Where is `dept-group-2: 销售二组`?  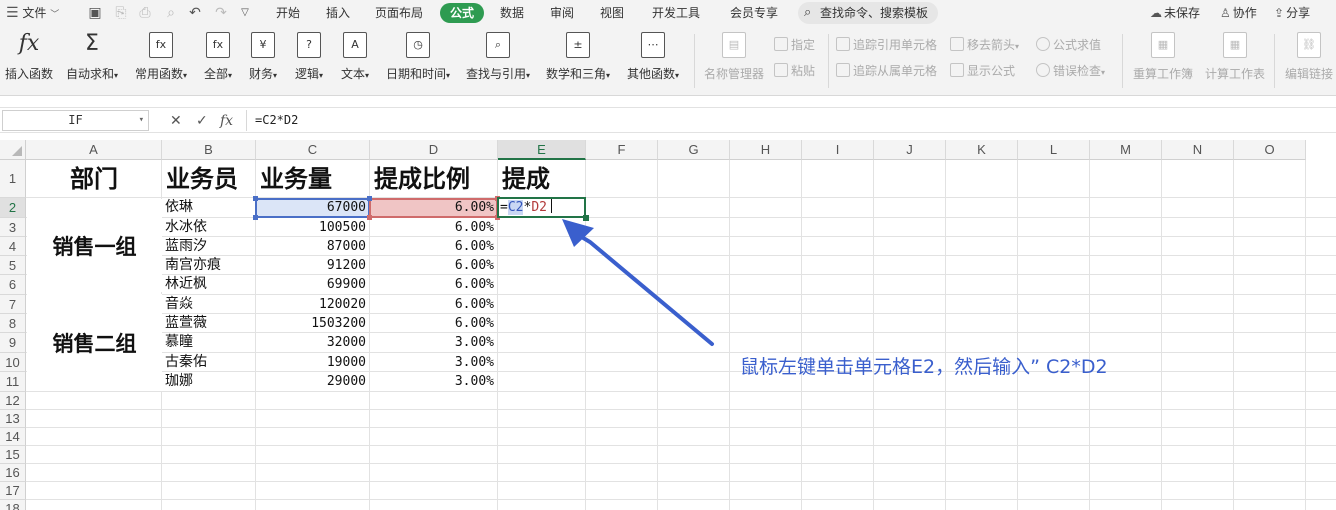 dept-group-2: 销售二组 is located at coordinates (94, 342).